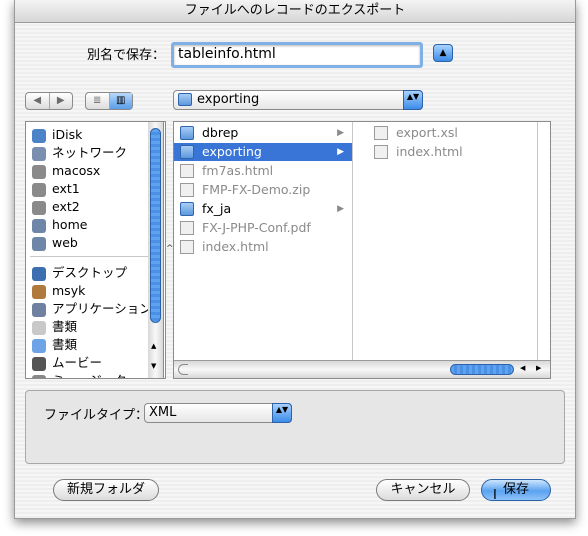 The width and height of the screenshot is (588, 536). What do you see at coordinates (65, 242) in the screenshot?
I see `sidebar-item-label: web` at bounding box center [65, 242].